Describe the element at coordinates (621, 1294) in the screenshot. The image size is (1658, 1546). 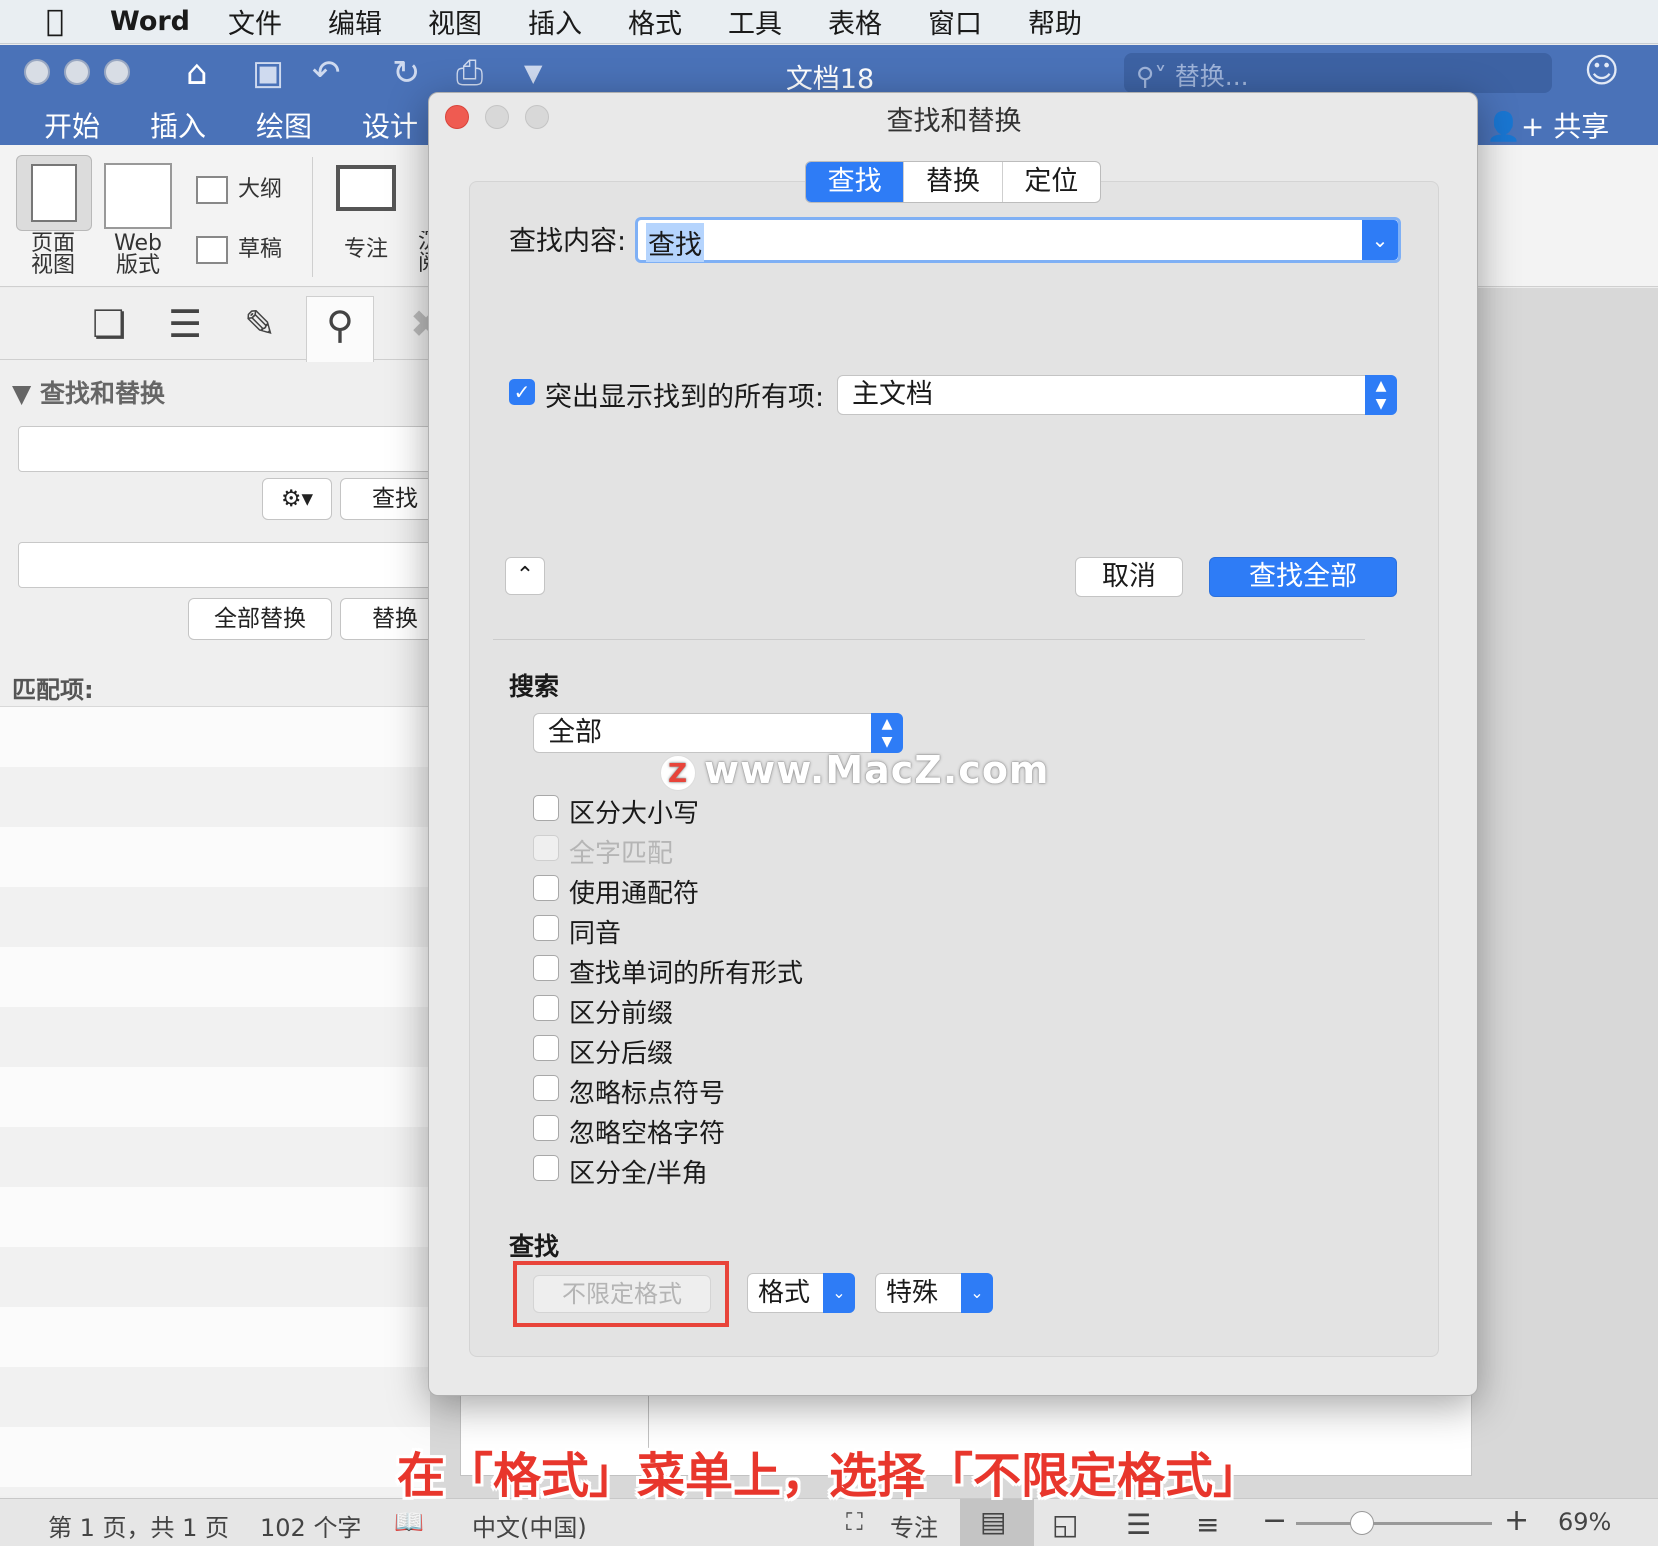
I see `highlight-annotation-box` at that location.